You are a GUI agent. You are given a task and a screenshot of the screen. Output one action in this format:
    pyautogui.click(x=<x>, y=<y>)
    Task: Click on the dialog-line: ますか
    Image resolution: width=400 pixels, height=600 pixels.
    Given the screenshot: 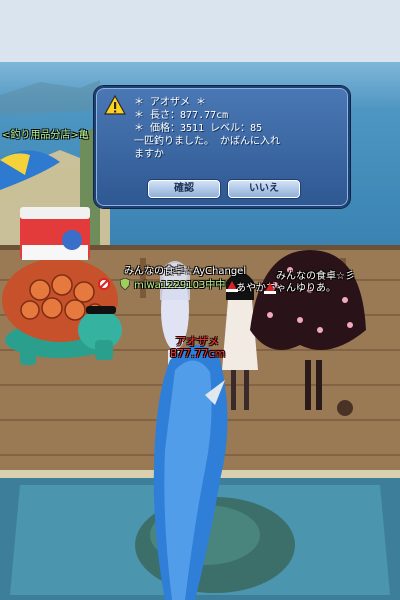 What is the action you would take?
    pyautogui.click(x=149, y=154)
    